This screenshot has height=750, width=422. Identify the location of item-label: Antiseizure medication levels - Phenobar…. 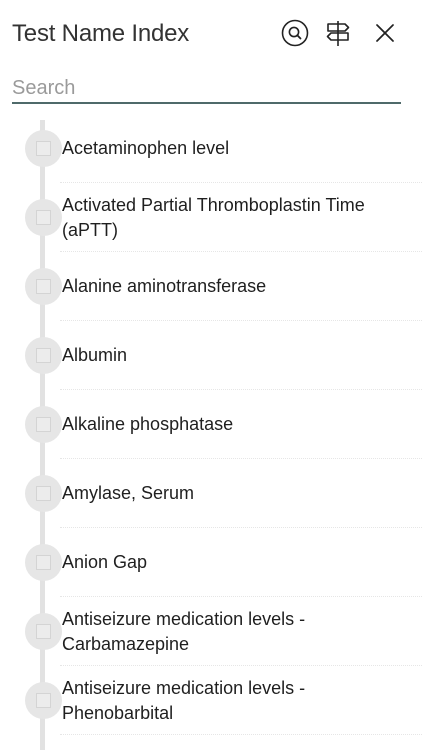
(184, 700).